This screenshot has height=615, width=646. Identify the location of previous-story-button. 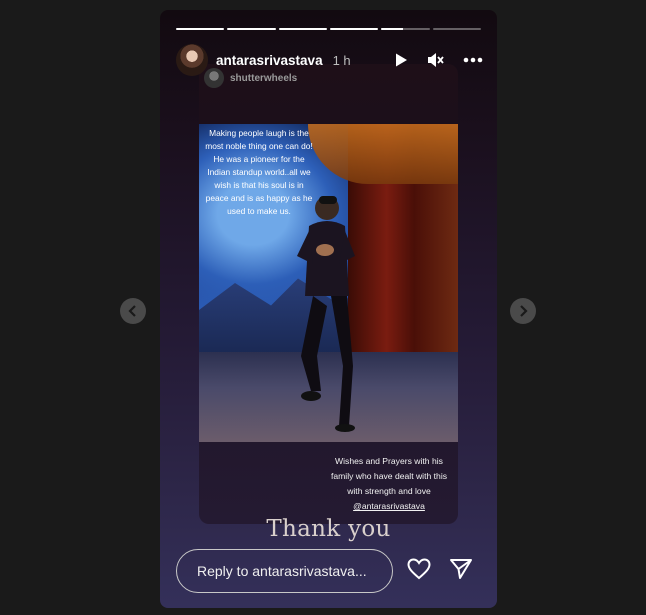
(133, 311).